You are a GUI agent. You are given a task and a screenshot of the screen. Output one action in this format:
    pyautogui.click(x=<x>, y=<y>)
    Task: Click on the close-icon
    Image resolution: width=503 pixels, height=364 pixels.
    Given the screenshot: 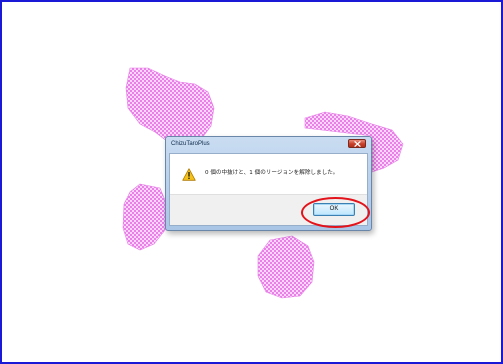 What is the action you would take?
    pyautogui.click(x=357, y=144)
    